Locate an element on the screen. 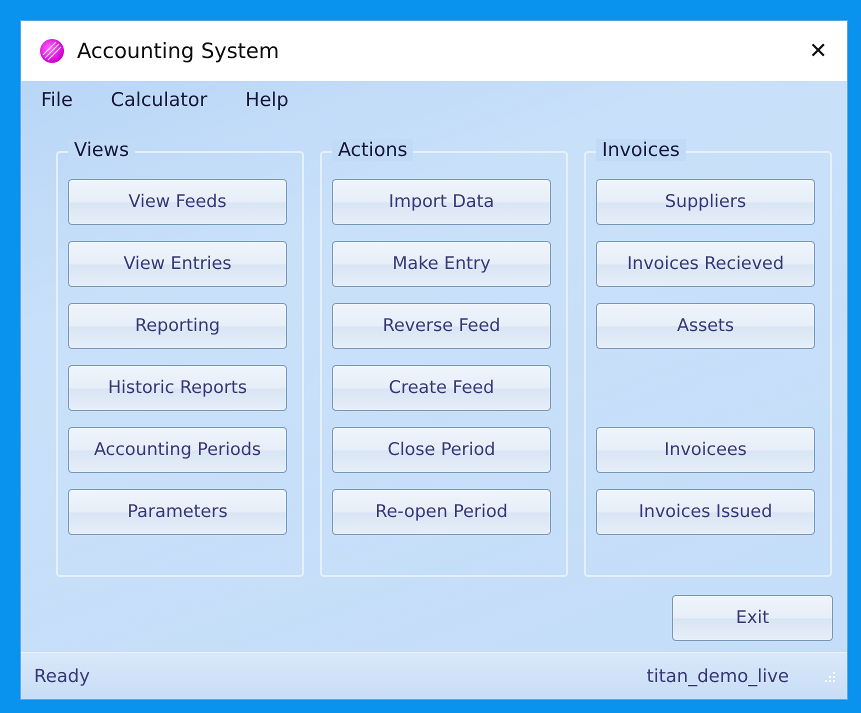 The height and width of the screenshot is (713, 861). close-button: ✕ is located at coordinates (818, 51).